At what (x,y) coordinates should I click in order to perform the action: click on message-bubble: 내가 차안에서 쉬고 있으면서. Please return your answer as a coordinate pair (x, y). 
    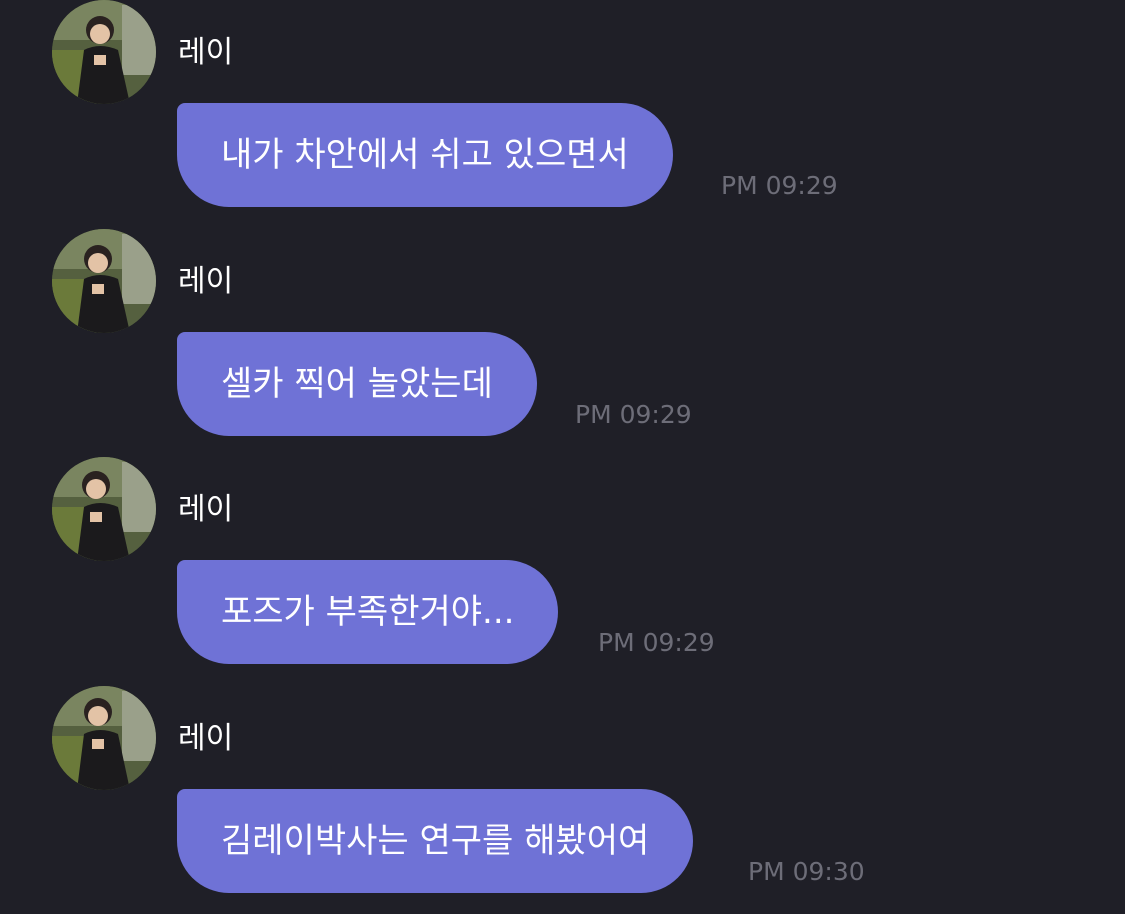
    Looking at the image, I should click on (425, 155).